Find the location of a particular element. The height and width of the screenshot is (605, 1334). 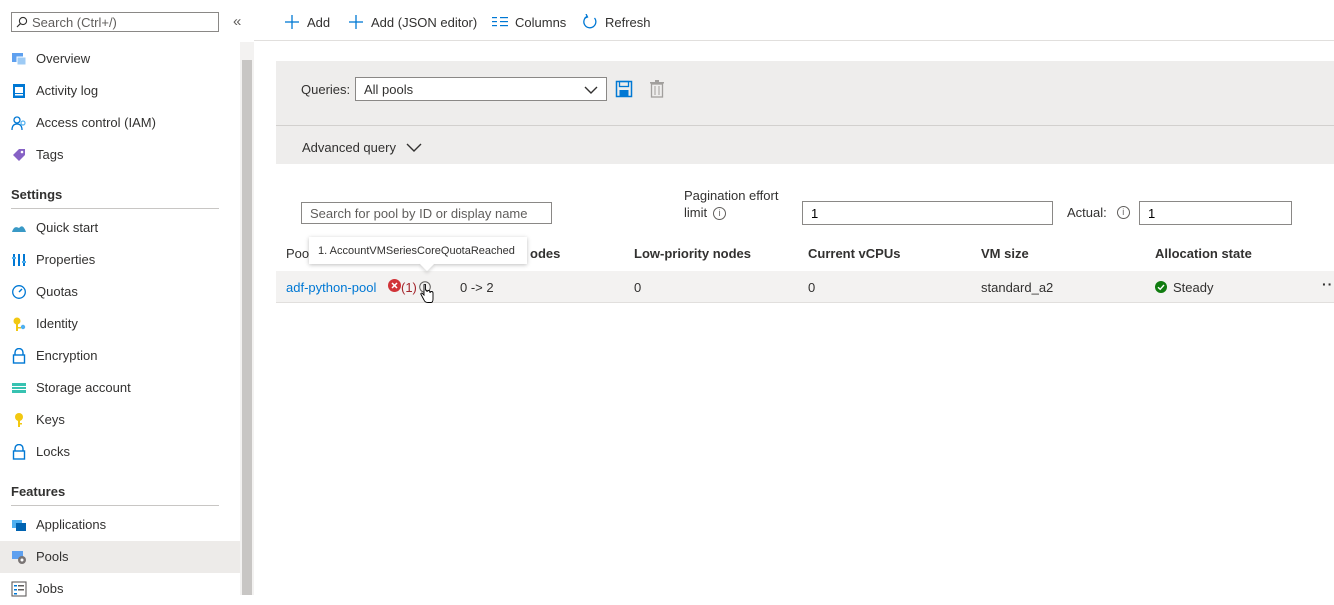

add-json-editor-label: Add (JSON editor) is located at coordinates (424, 22).